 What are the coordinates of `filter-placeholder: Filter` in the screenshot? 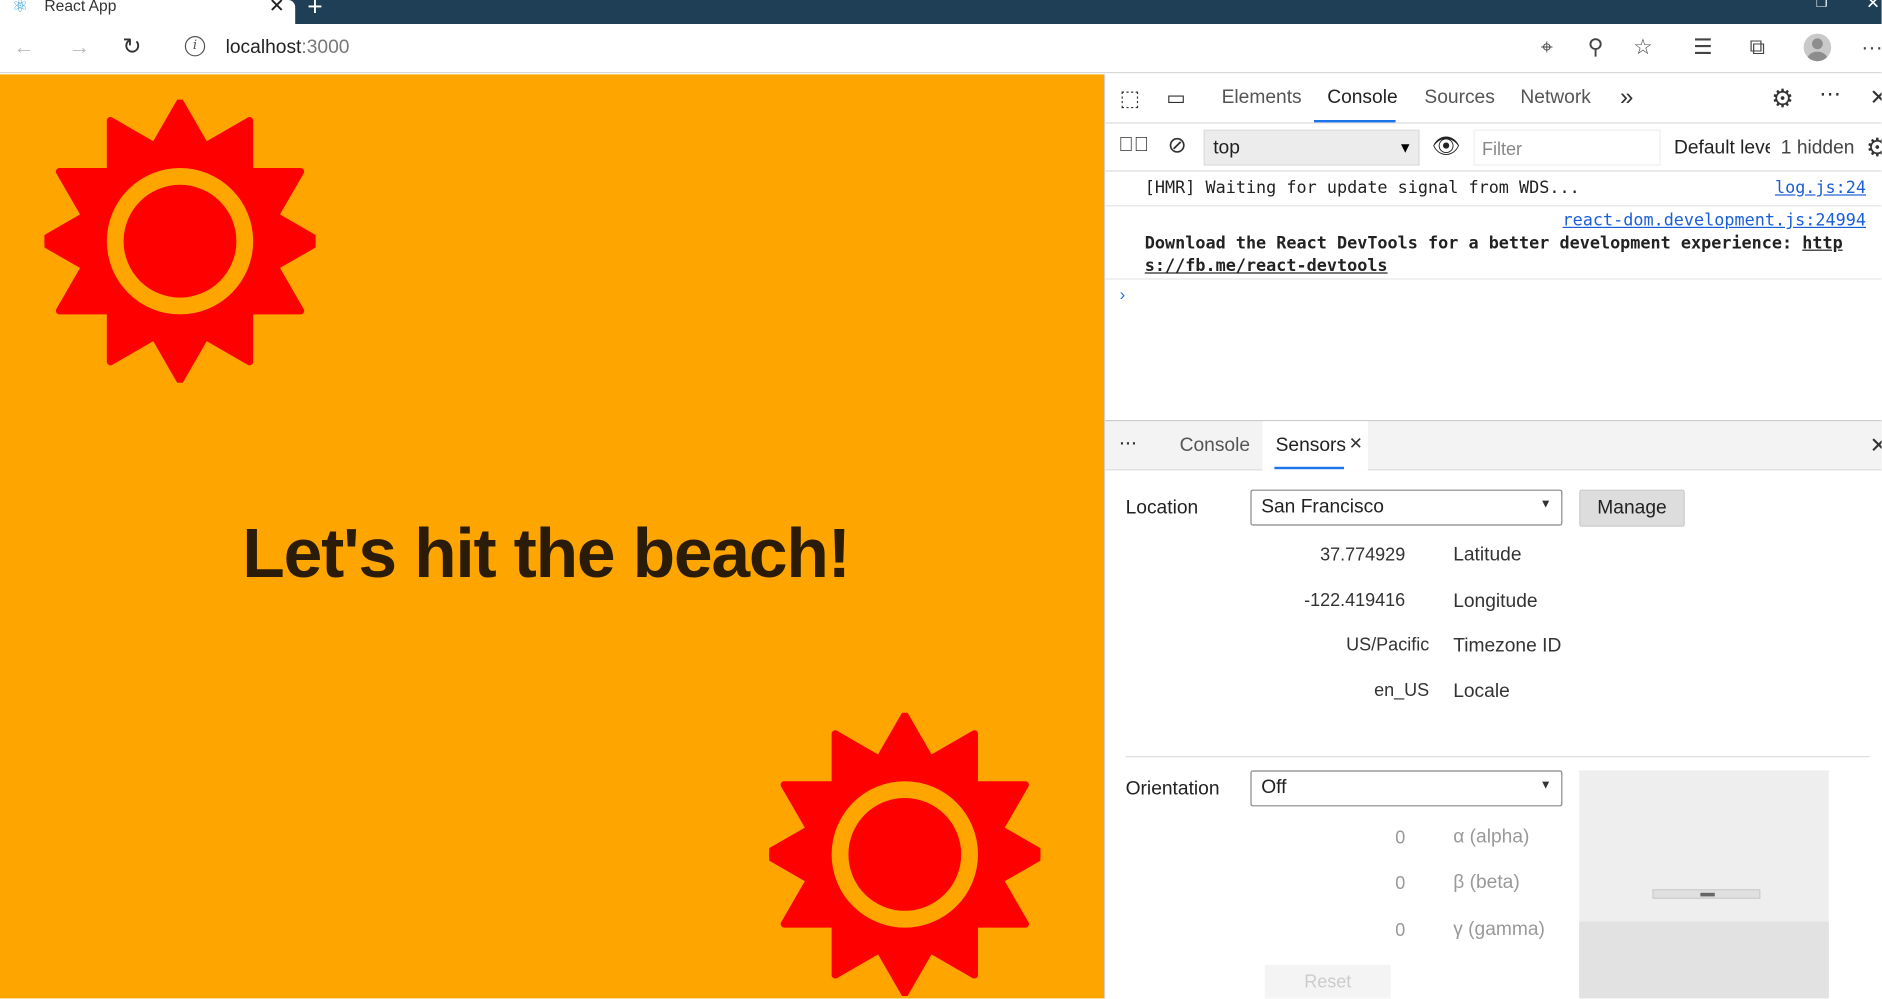 It's located at (1502, 149).